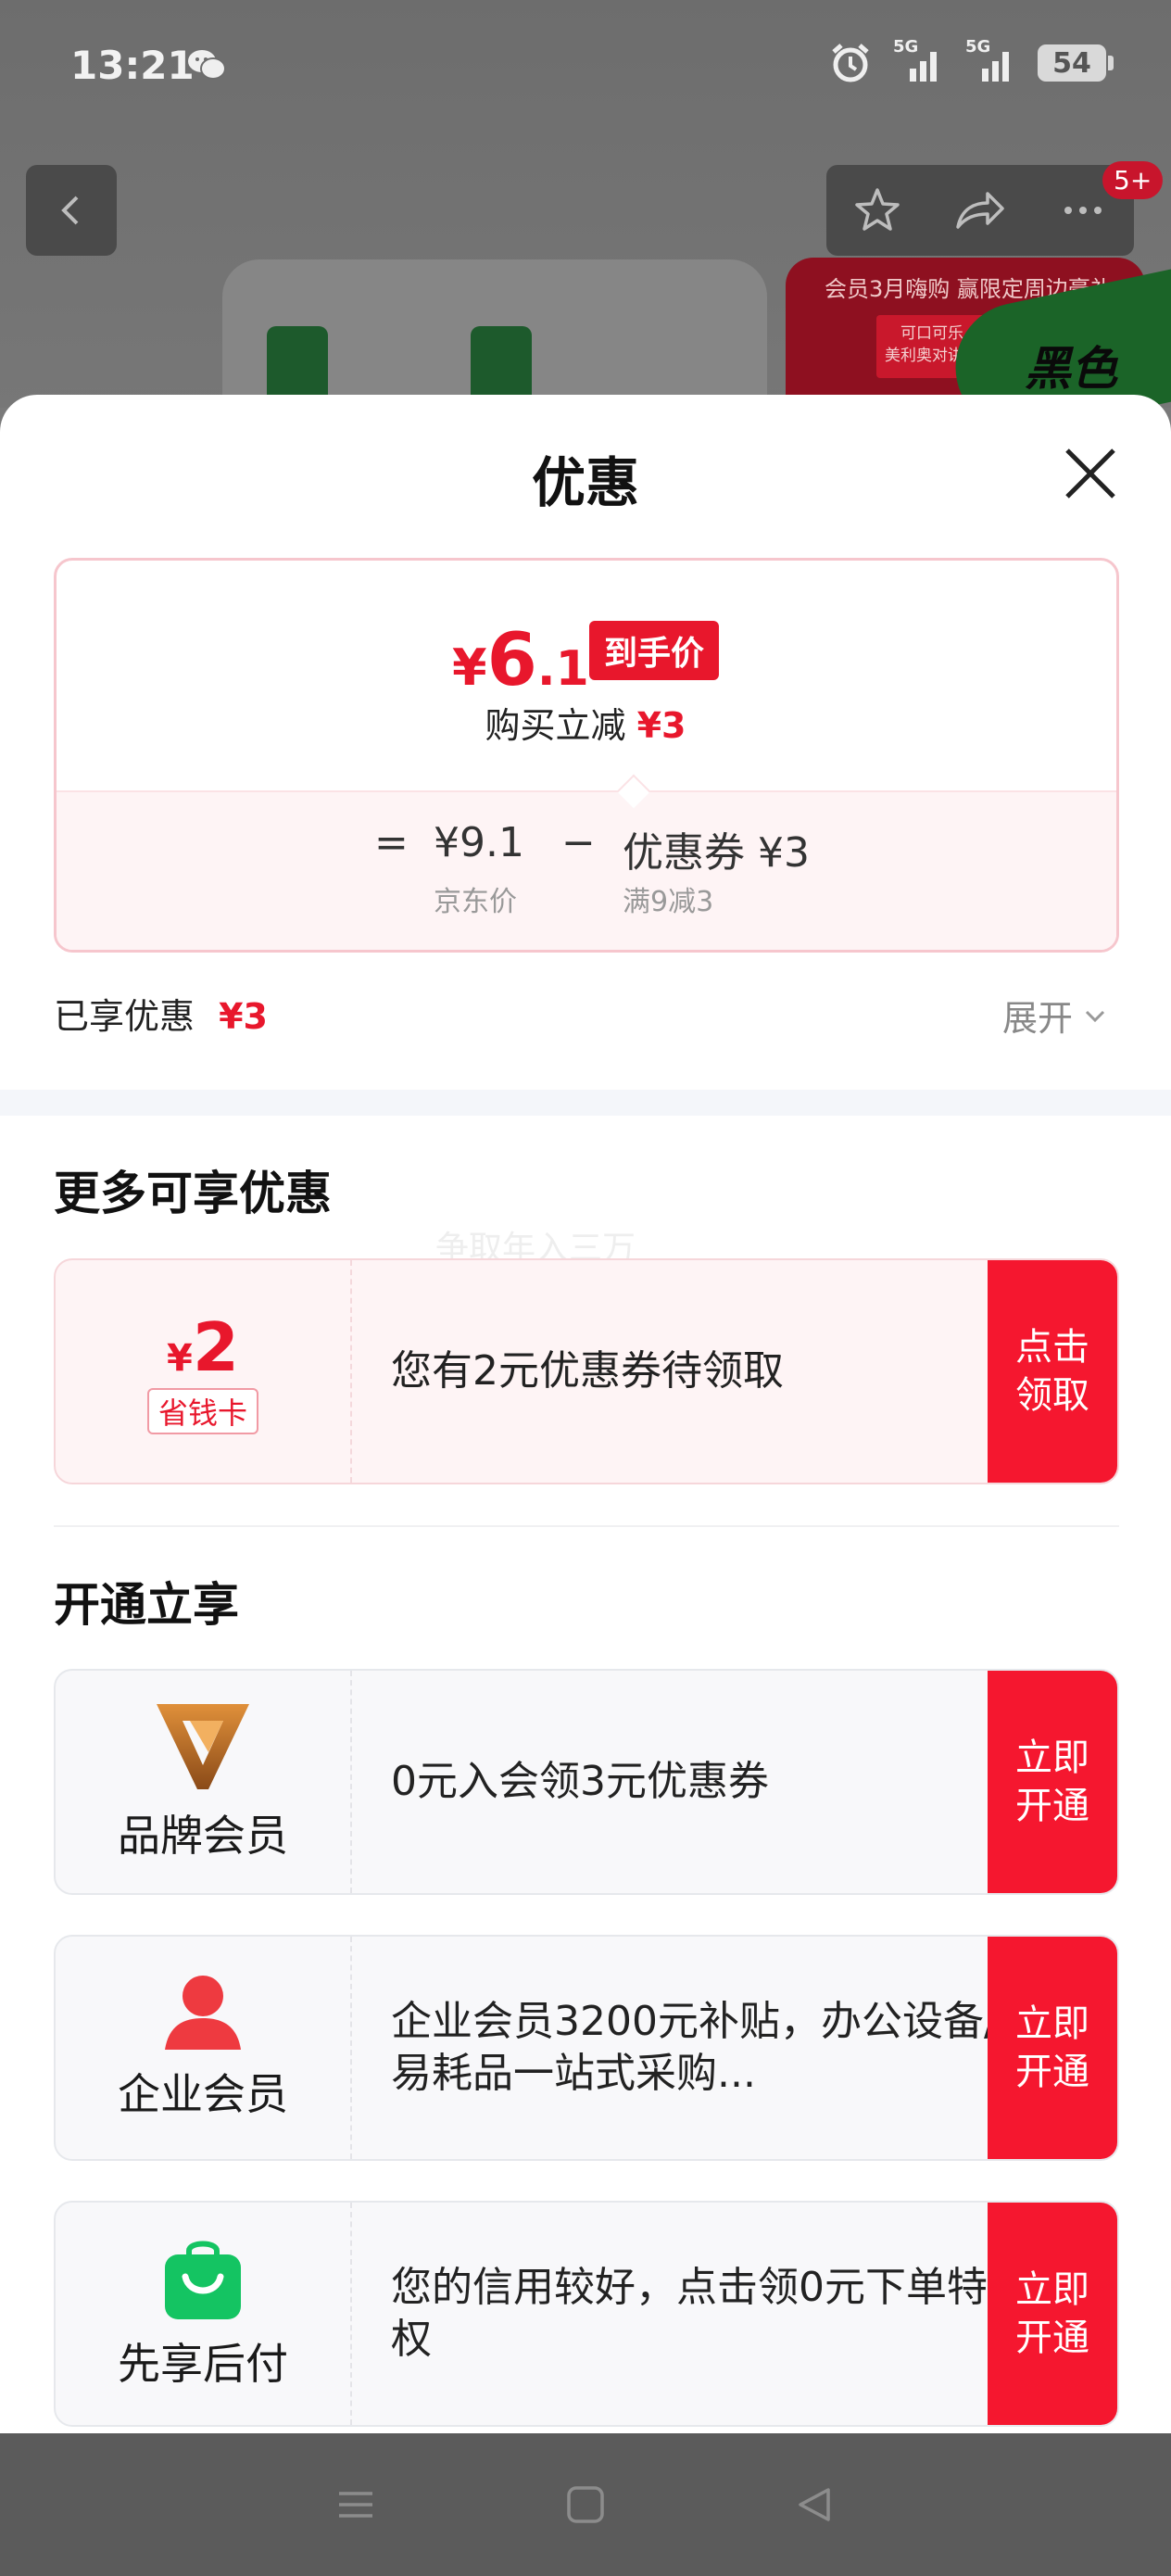 This screenshot has width=1171, height=2576. Describe the element at coordinates (203, 1746) in the screenshot. I see `brand-member-logo-icon` at that location.